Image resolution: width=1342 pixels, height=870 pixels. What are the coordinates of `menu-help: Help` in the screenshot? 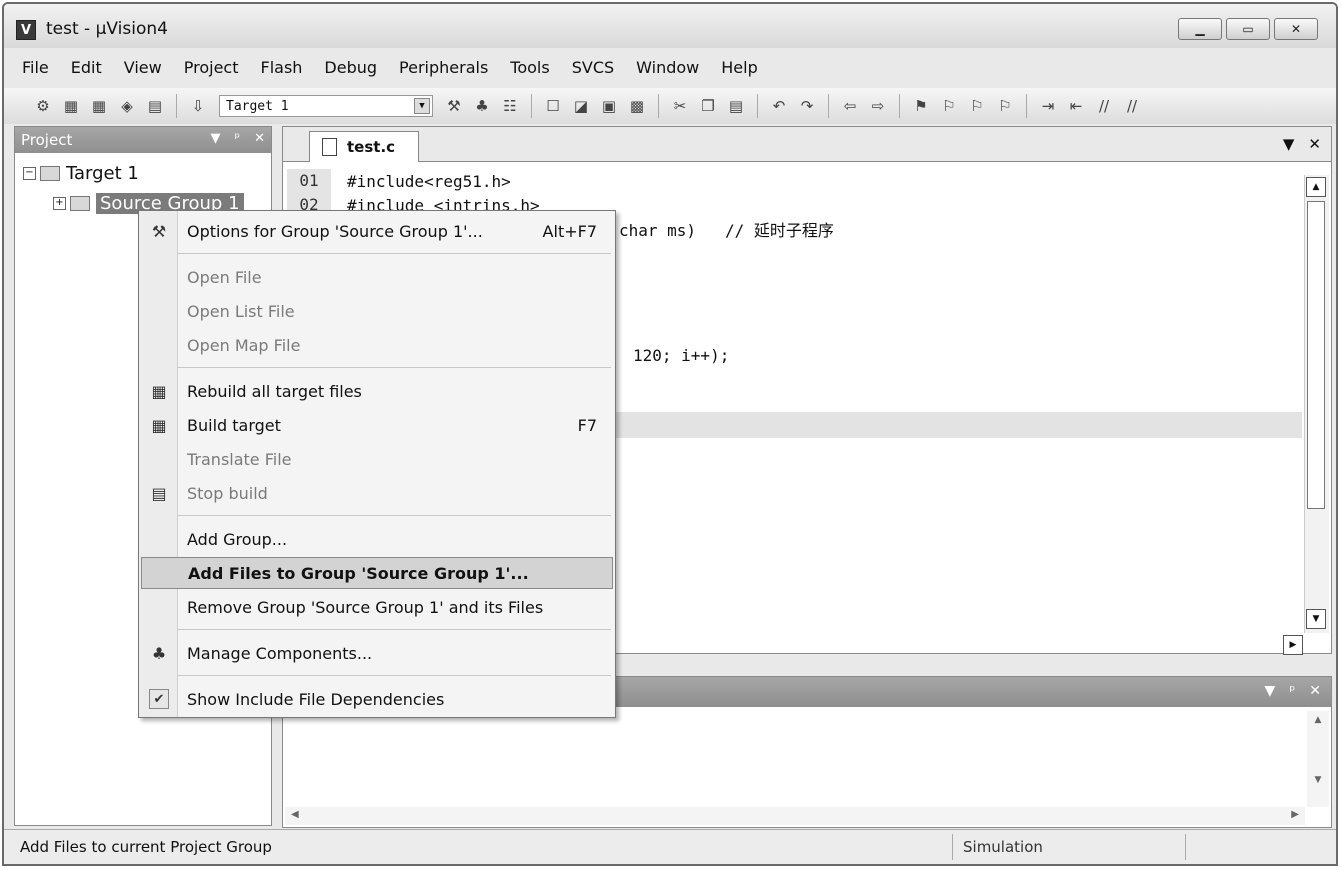 It's located at (739, 67).